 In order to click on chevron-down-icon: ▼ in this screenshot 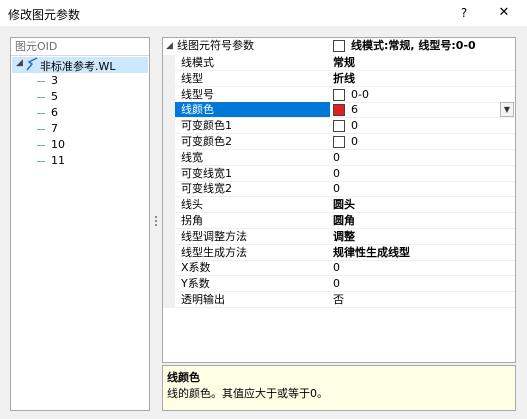, I will do `click(507, 110)`.